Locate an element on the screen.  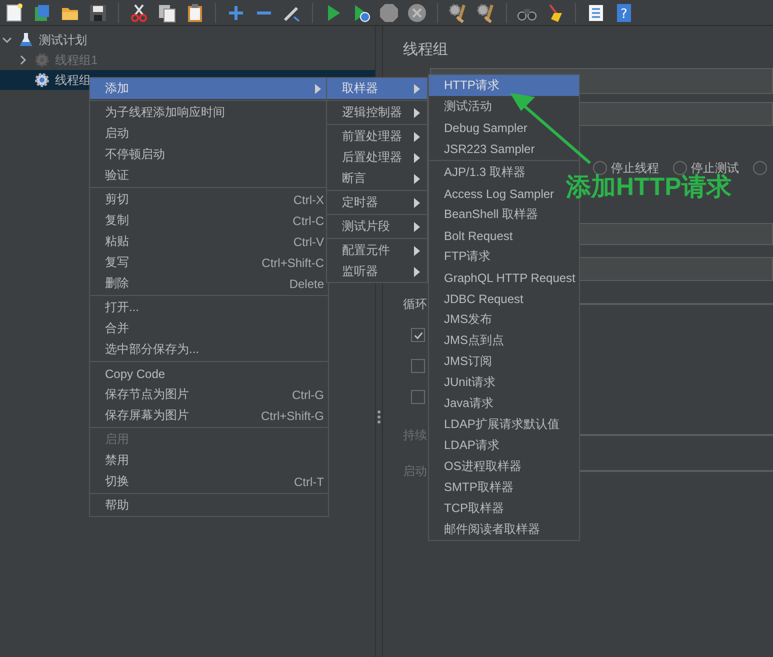
tree-item: 测试计划 is located at coordinates (63, 40).